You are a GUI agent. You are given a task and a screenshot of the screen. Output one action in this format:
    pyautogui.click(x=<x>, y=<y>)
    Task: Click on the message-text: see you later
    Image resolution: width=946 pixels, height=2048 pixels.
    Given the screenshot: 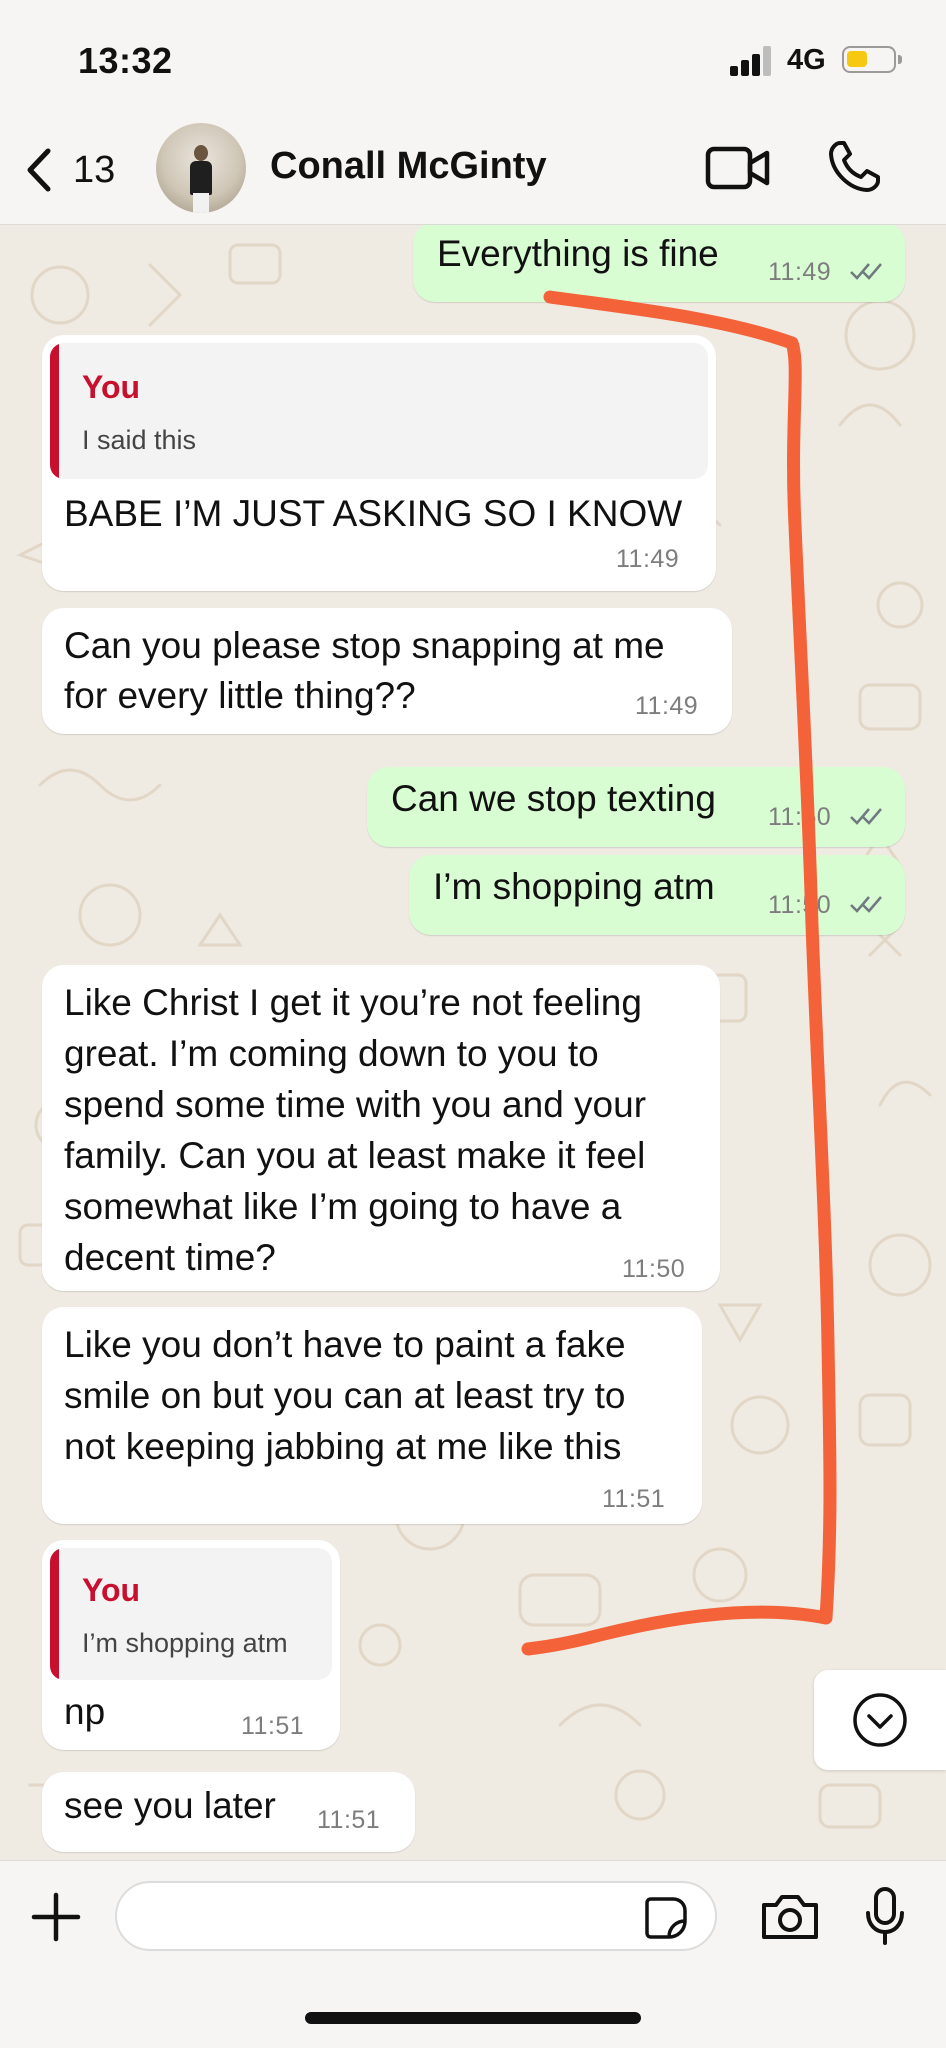 What is the action you would take?
    pyautogui.click(x=170, y=1805)
    